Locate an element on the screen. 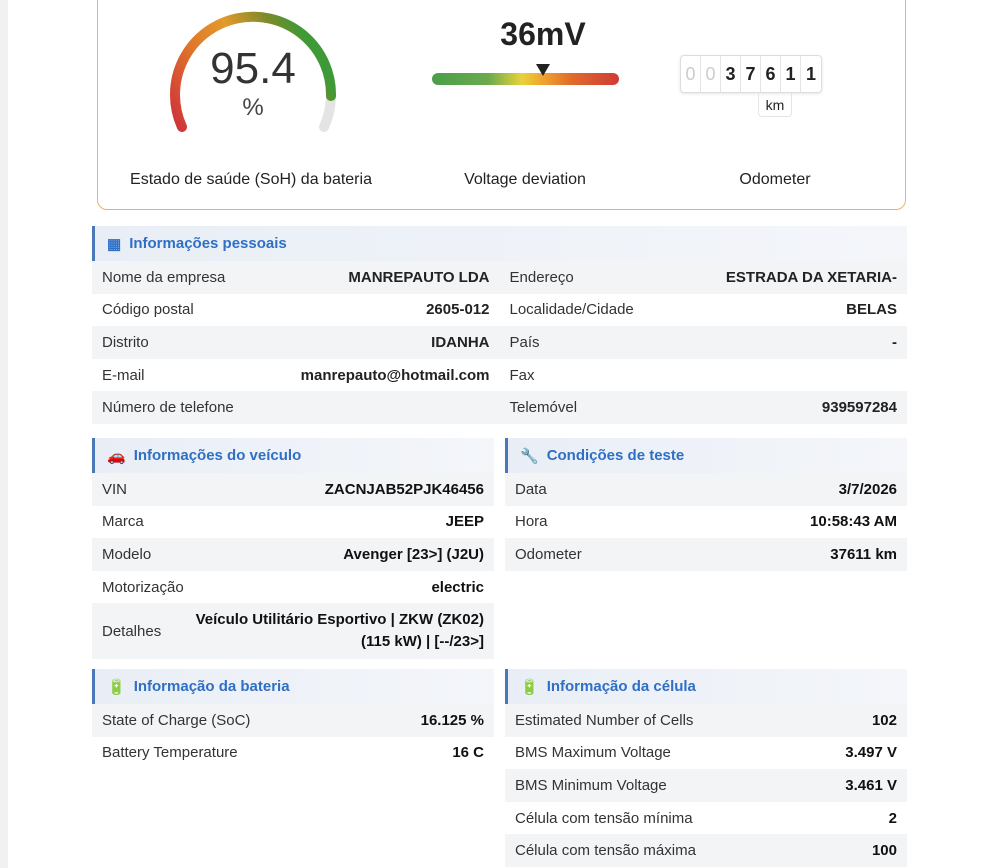 The width and height of the screenshot is (1000, 868). table-row: State of Charge (SoC) 16.125 % is located at coordinates (293, 720).